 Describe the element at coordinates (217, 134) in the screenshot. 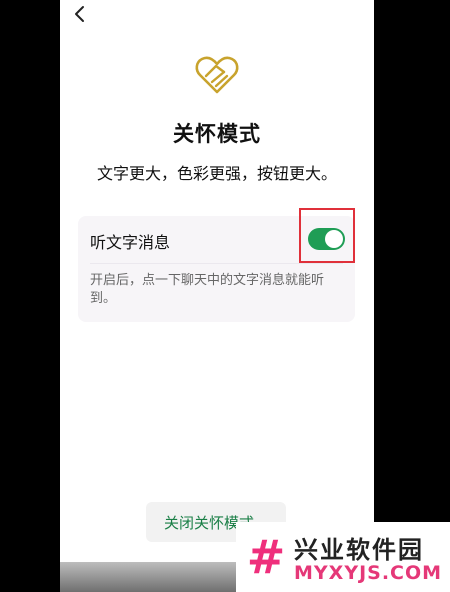

I see `page-title: 关怀模式` at that location.